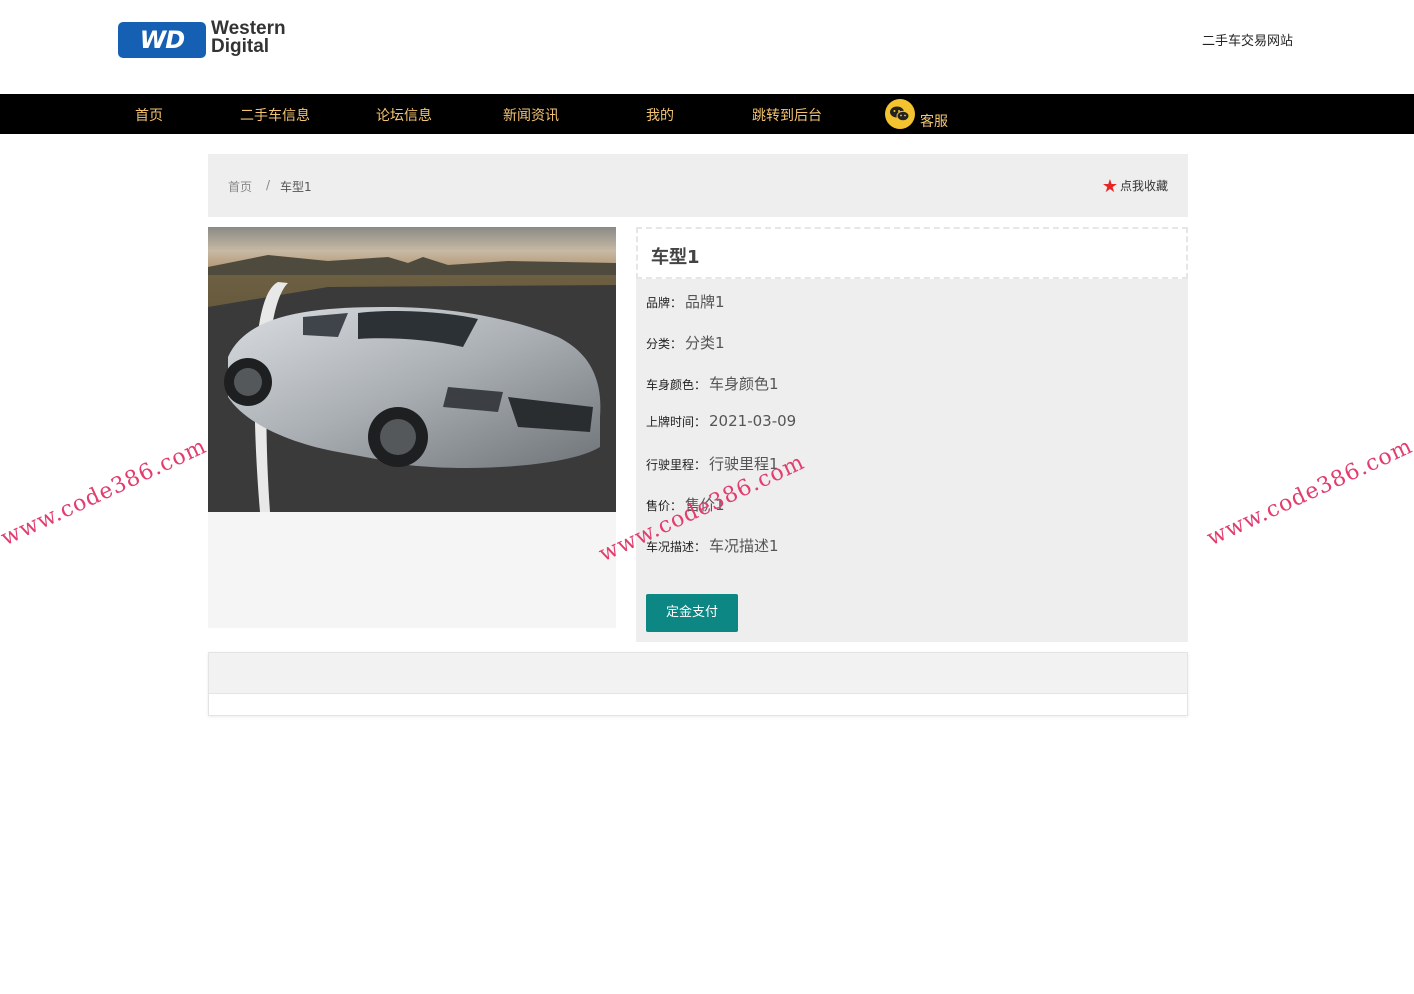  I want to click on field-brand: 品牌： 品牌1, so click(685, 301).